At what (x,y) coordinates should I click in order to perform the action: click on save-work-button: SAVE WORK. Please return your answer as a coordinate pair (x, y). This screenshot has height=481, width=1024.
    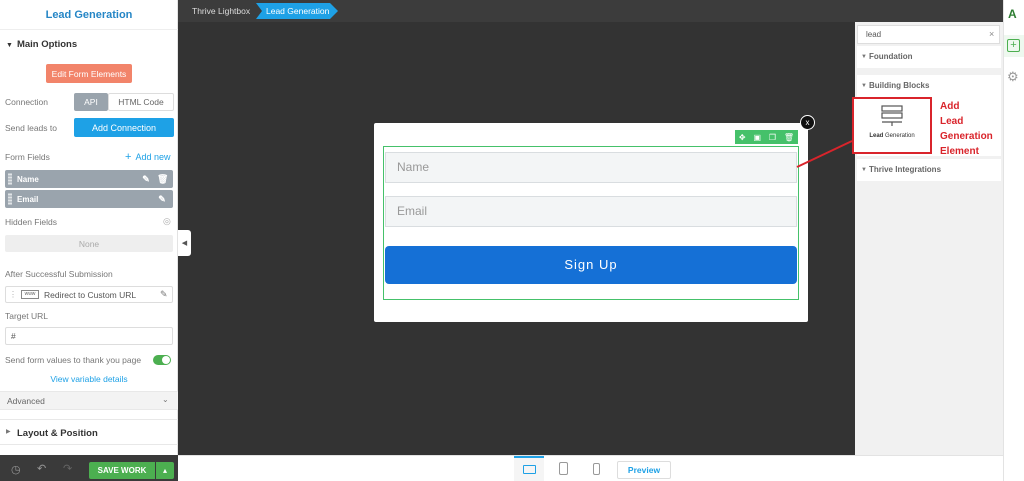
    Looking at the image, I should click on (122, 470).